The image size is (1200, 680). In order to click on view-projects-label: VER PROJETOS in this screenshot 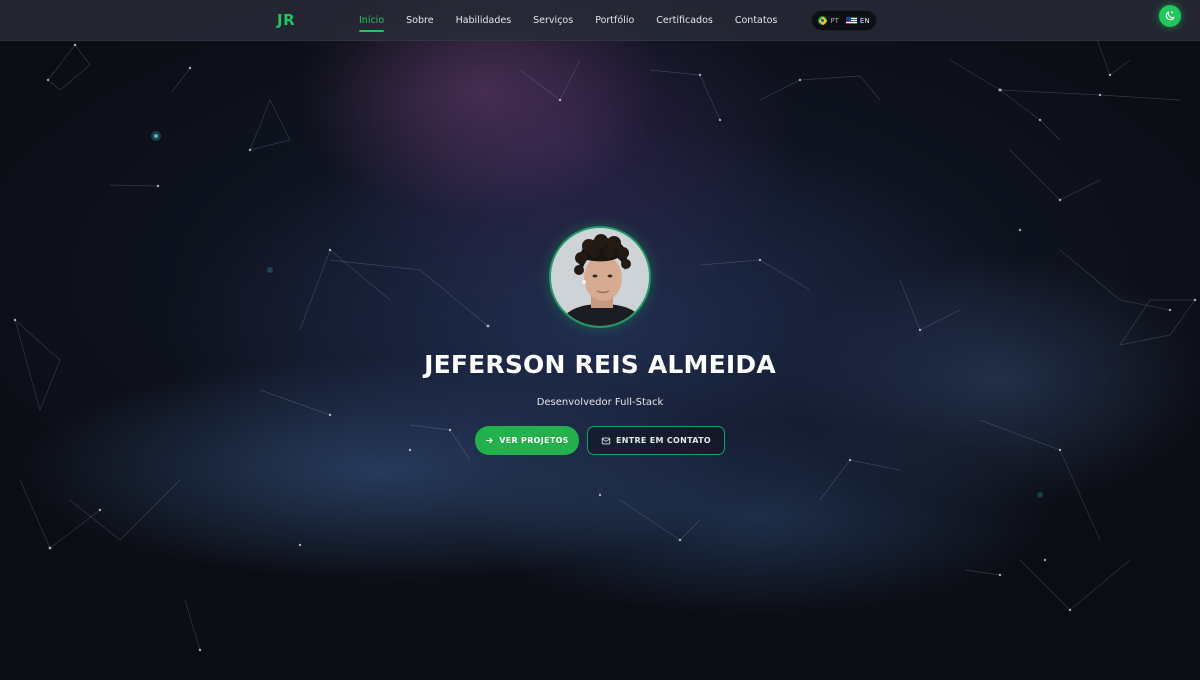, I will do `click(534, 440)`.